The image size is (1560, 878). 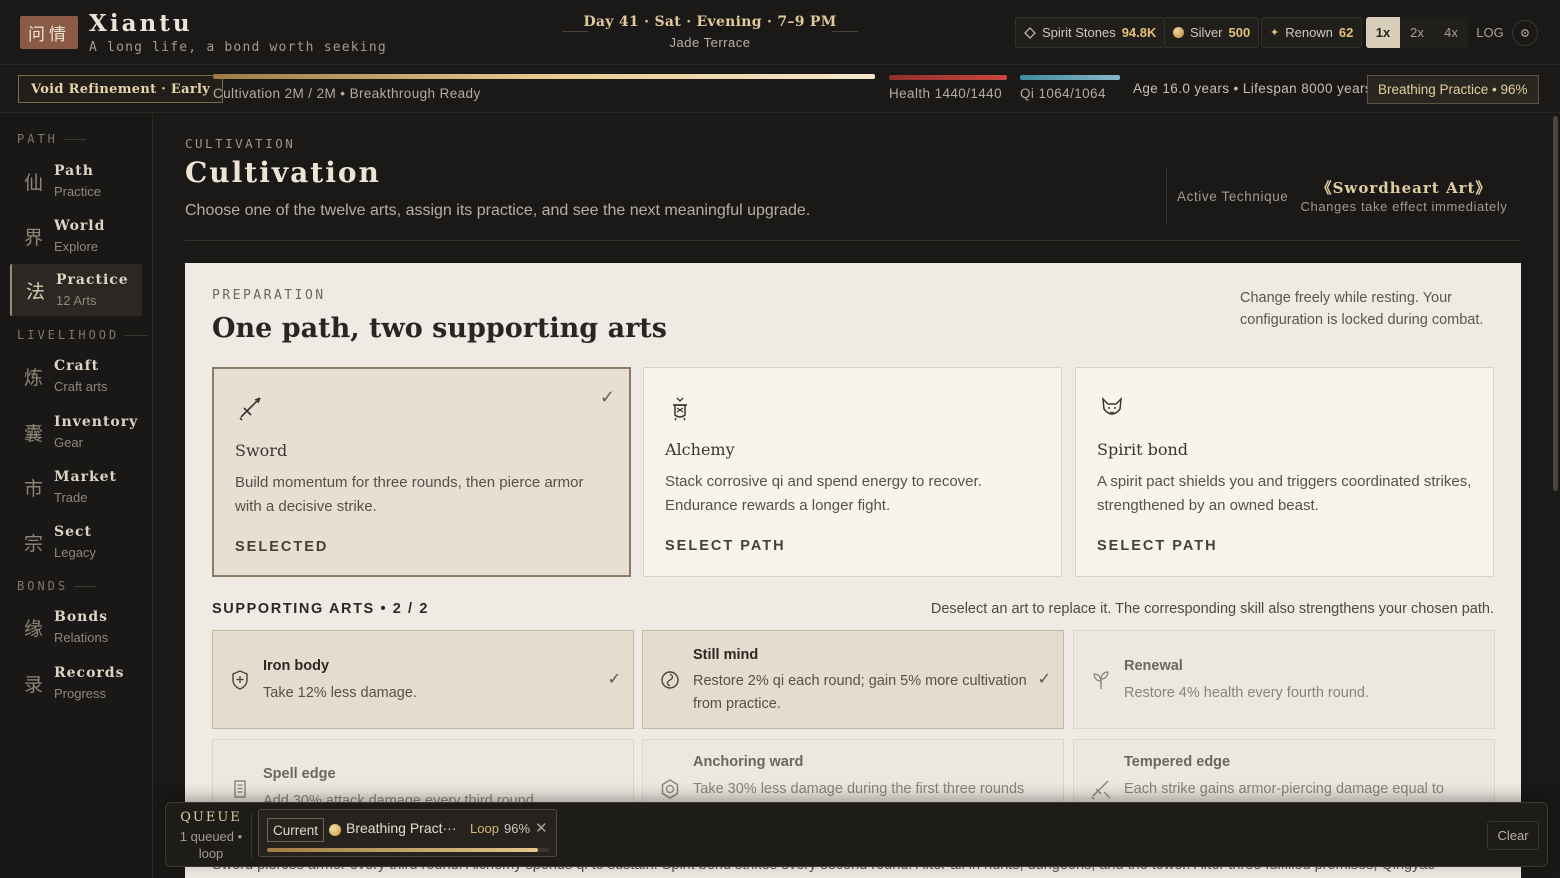 What do you see at coordinates (347, 93) in the screenshot?
I see `cultivation-text: Cultivation 2M / 2M • Breakthrough Ready` at bounding box center [347, 93].